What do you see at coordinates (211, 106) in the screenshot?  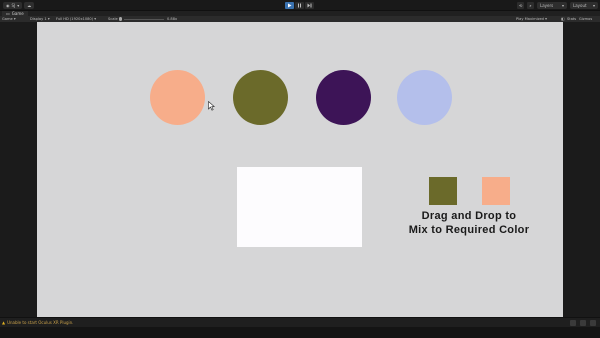 I see `mouse-cursor-icon` at bounding box center [211, 106].